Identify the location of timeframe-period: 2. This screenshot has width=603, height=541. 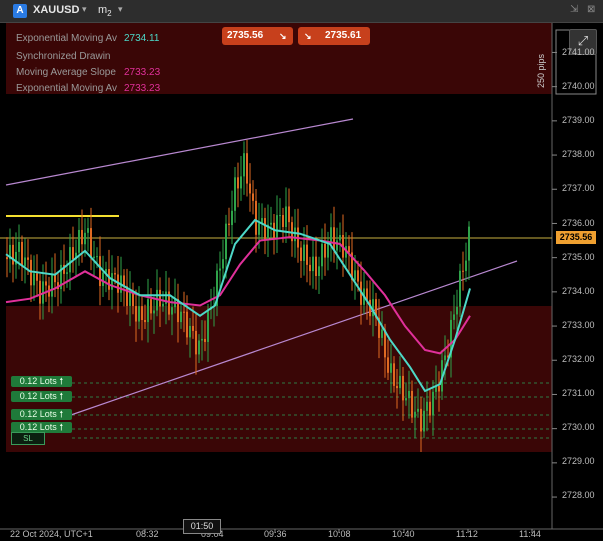
(109, 14).